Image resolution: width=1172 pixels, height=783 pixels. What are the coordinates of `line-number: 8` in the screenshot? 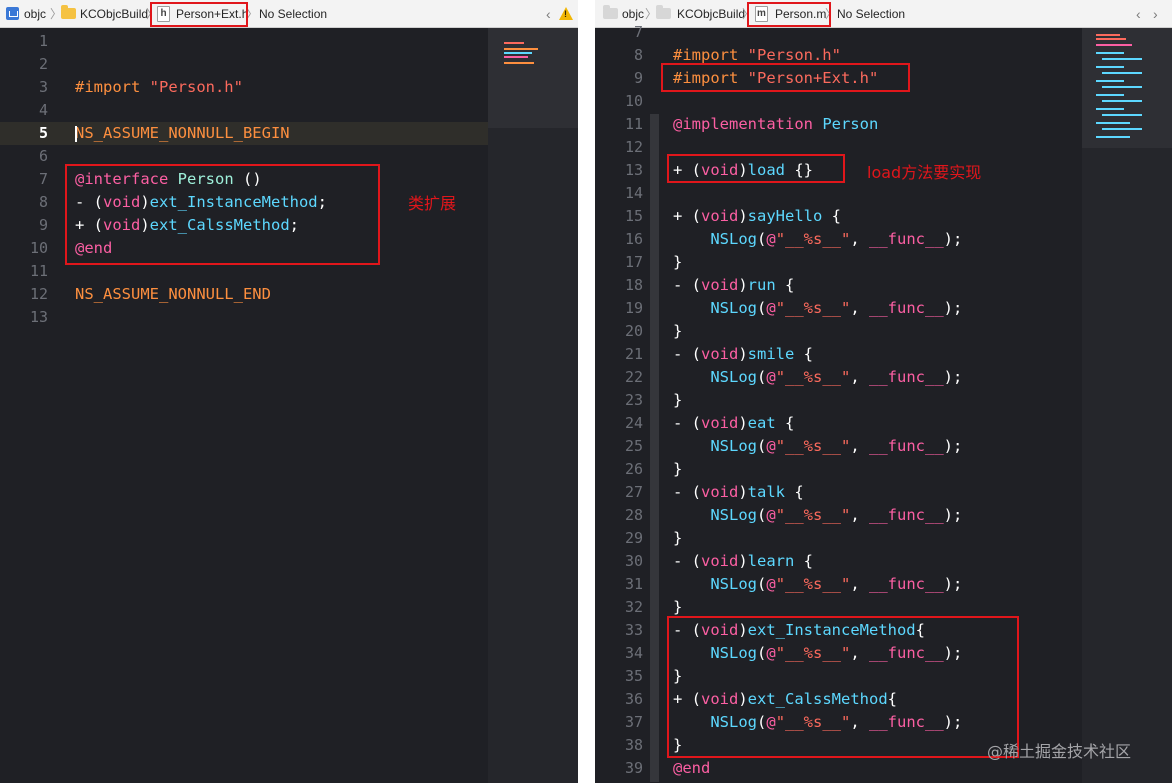 It's located at (43, 202).